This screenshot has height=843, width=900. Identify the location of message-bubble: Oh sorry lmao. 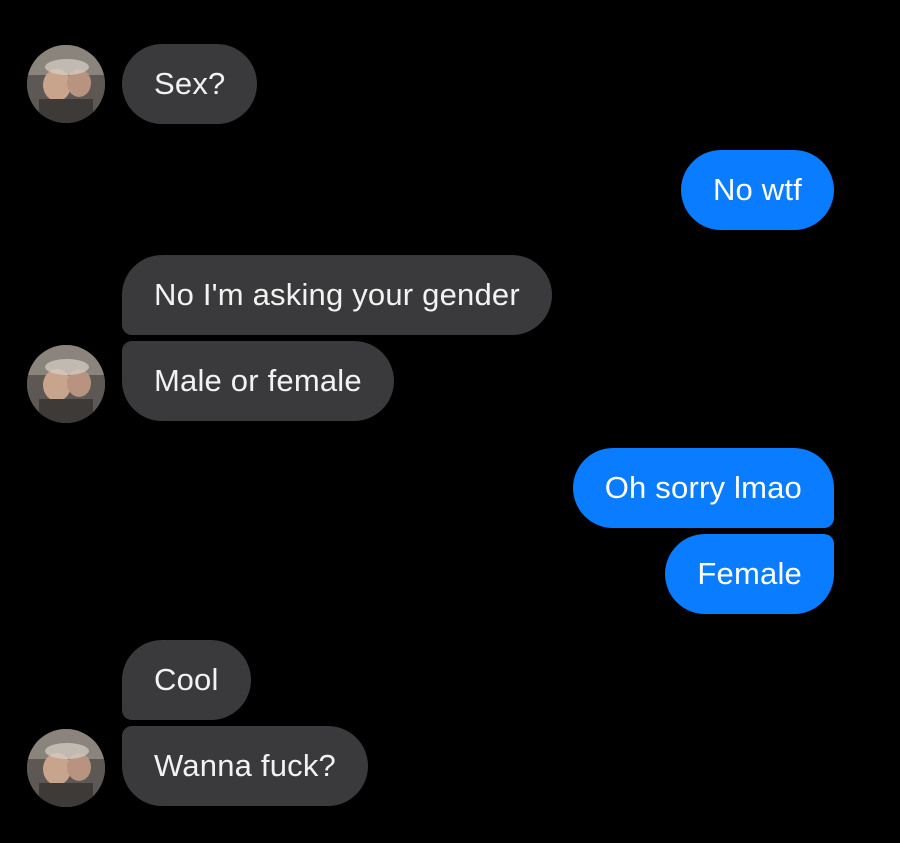
(703, 488).